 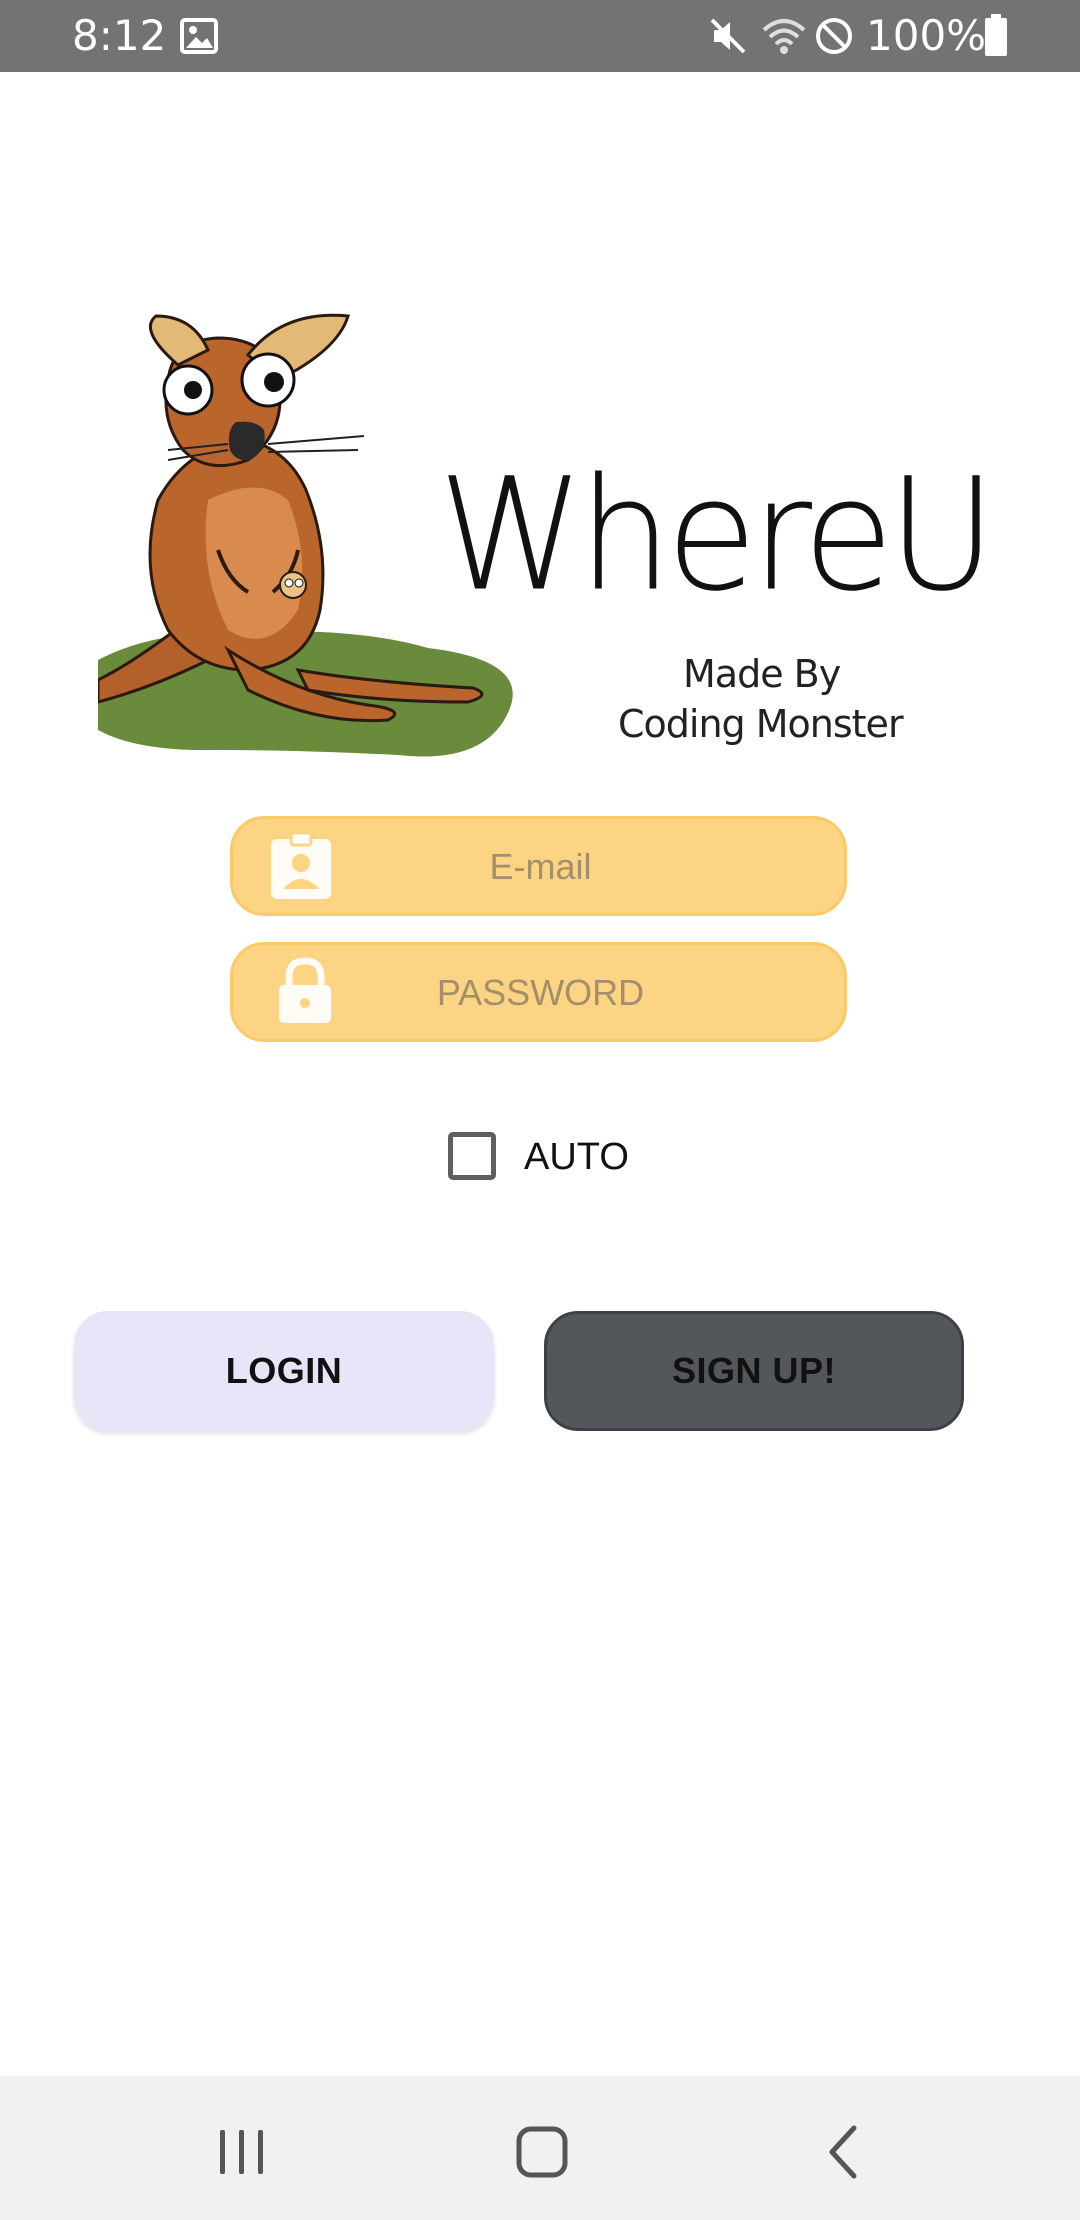 I want to click on email-field, so click(x=539, y=866).